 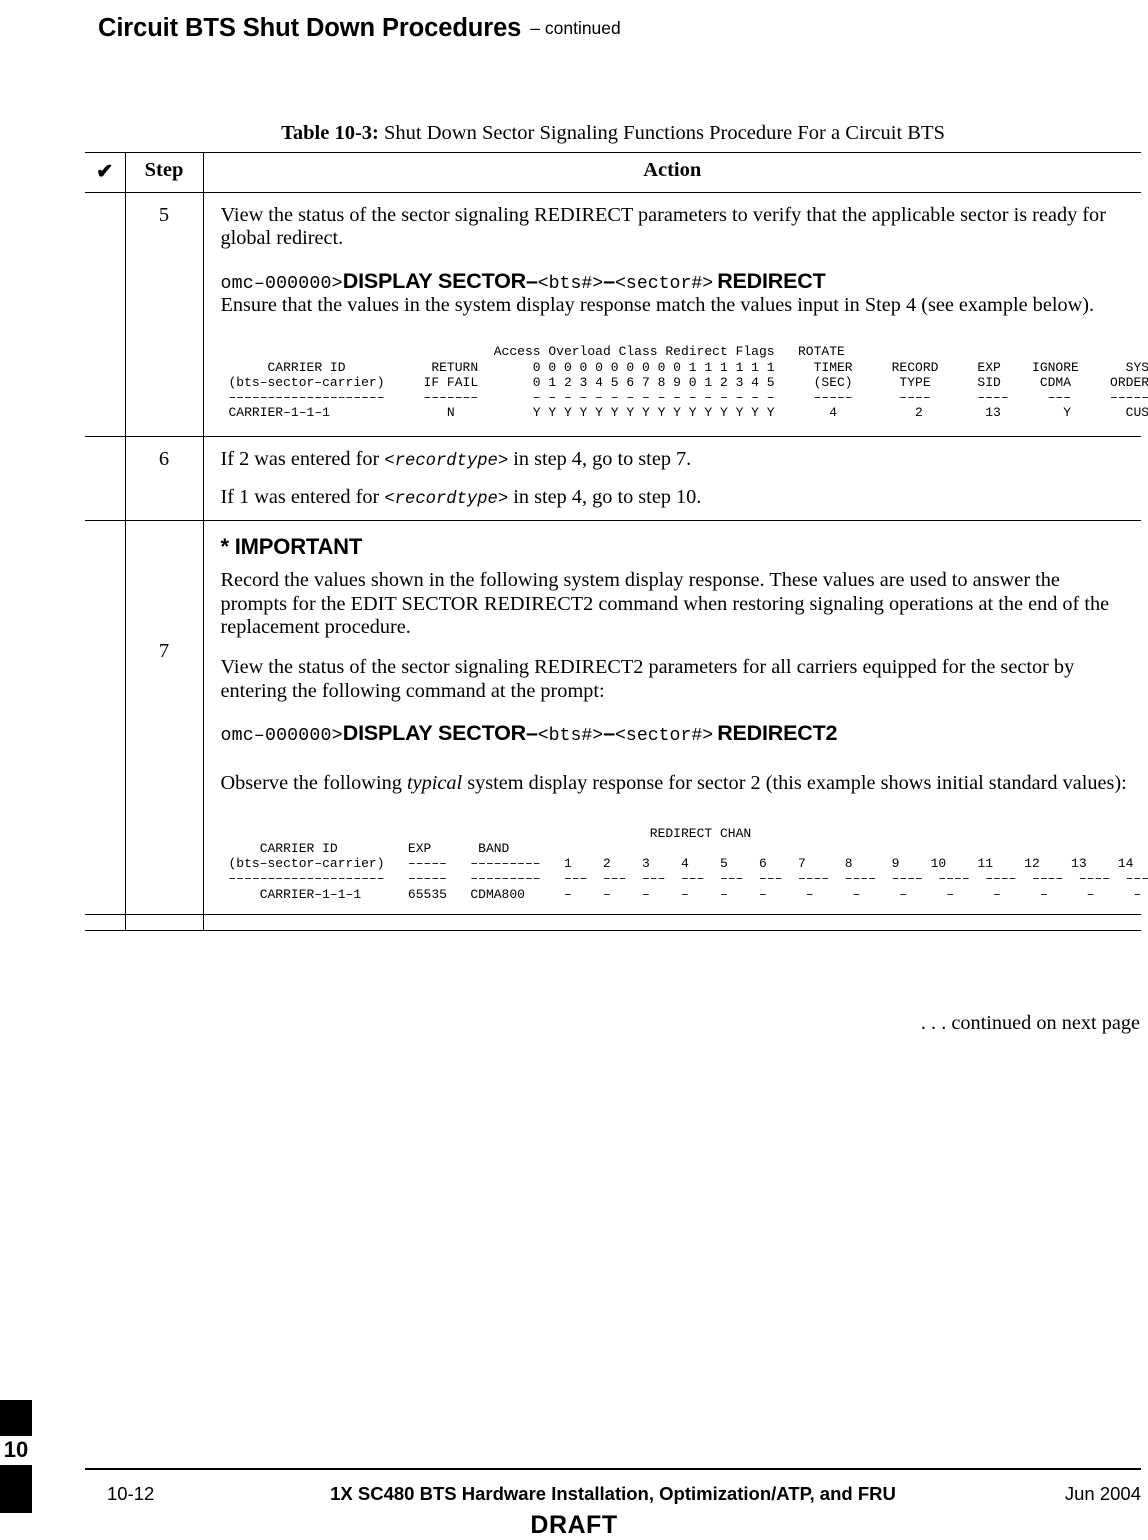 What do you see at coordinates (330, 133) in the screenshot?
I see `table-caption-number: Table 10-3:` at bounding box center [330, 133].